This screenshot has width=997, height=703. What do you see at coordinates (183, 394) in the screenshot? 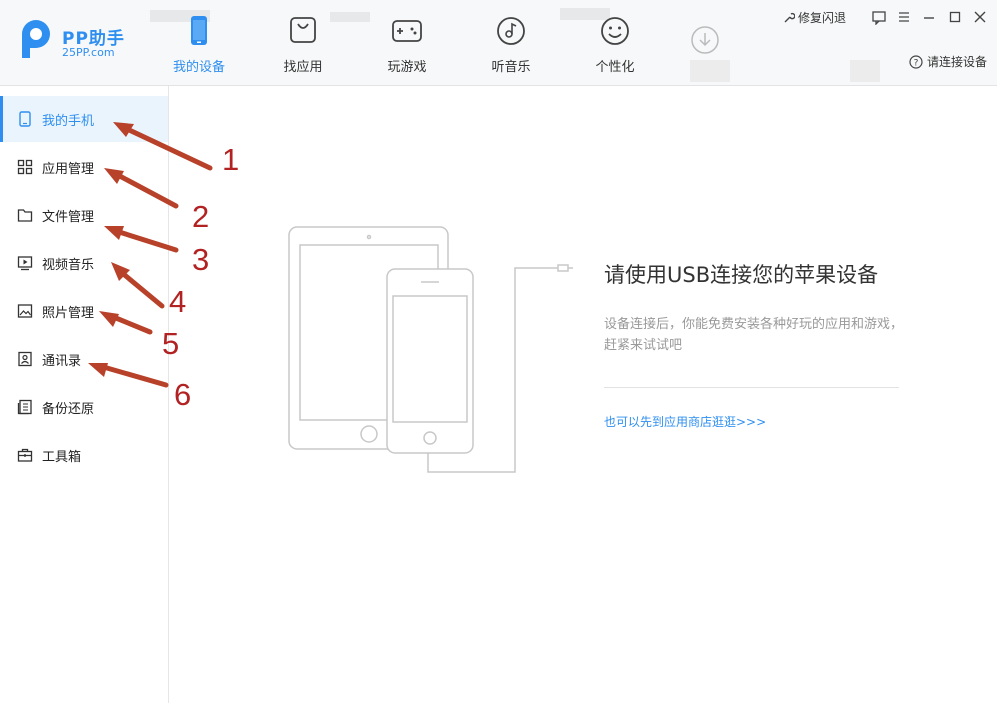
I see `annotation-number-6: 6` at bounding box center [183, 394].